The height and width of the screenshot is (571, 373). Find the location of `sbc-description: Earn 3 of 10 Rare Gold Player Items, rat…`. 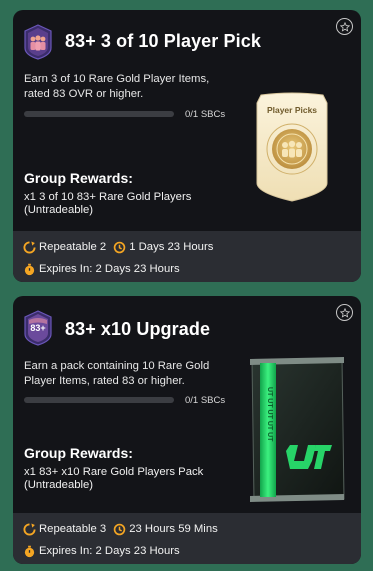

sbc-description: Earn 3 of 10 Rare Gold Player Items, rat… is located at coordinates (117, 86).